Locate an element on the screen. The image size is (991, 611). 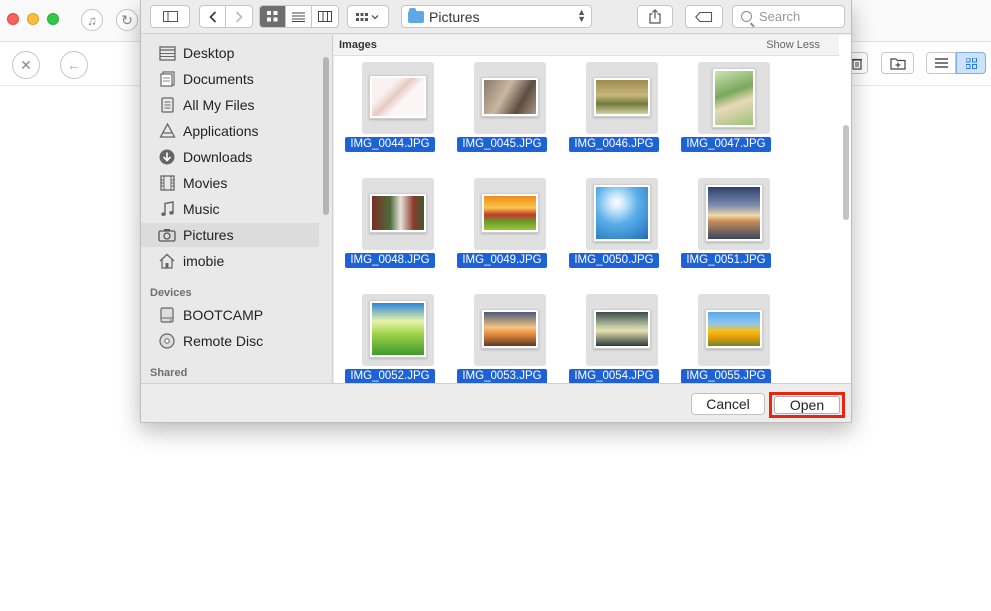
section-header: Images Show Less is located at coordinates (586, 45).